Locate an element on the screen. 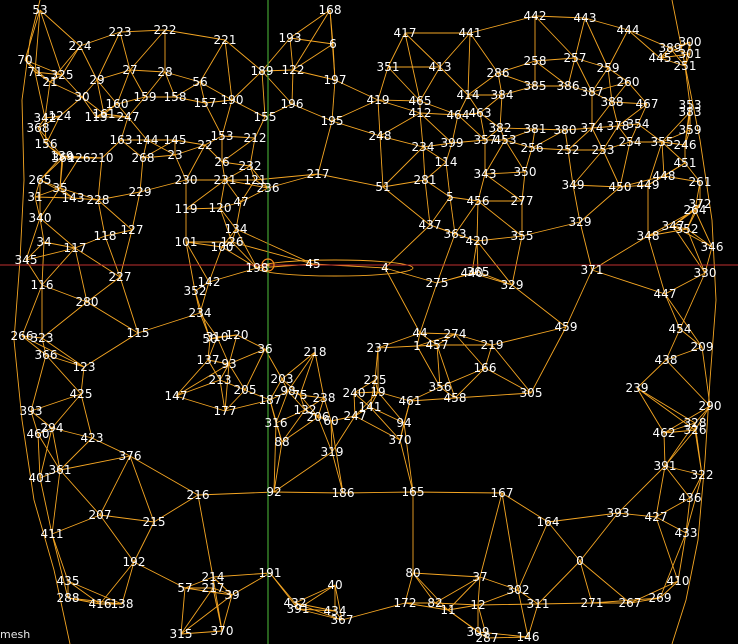 The image size is (738, 644). vertex-index-label: 155 is located at coordinates (265, 117).